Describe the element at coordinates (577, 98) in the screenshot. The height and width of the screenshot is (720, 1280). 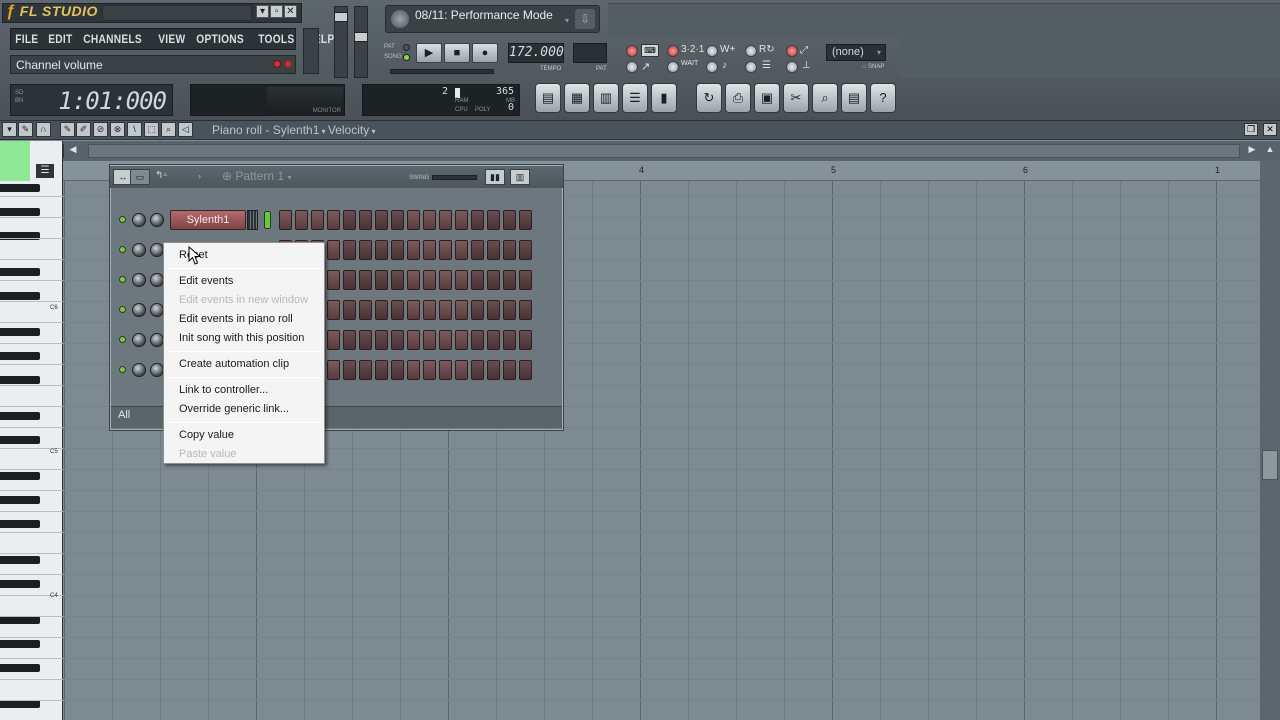
I see `step-sequencer-button: ▦` at that location.